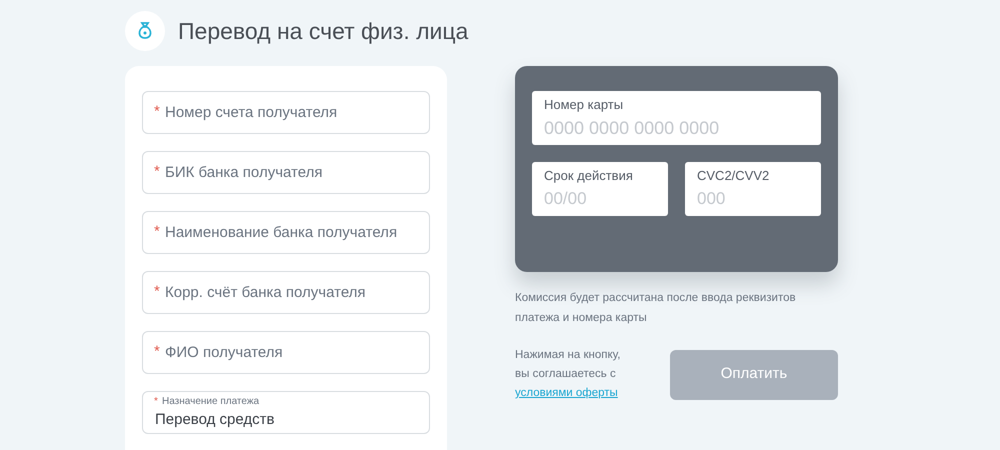 The image size is (1000, 450). I want to click on page-title: Перевод на счет физ. лица, so click(323, 31).